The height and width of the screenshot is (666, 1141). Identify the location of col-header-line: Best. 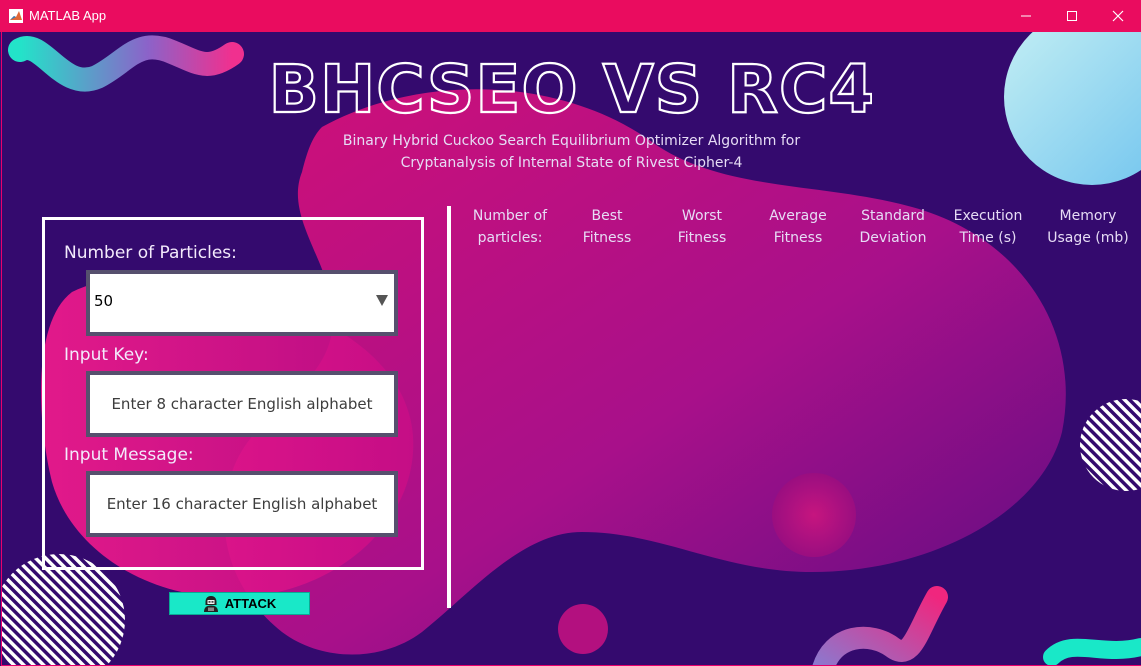
(607, 216).